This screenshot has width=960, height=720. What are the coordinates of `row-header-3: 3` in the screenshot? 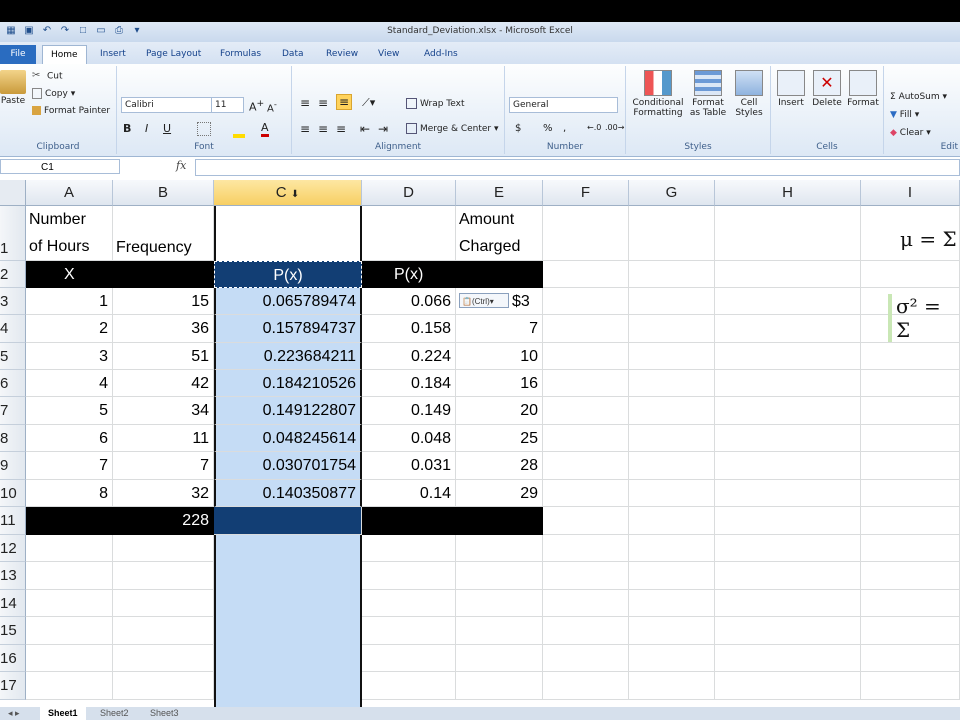 It's located at (13, 301).